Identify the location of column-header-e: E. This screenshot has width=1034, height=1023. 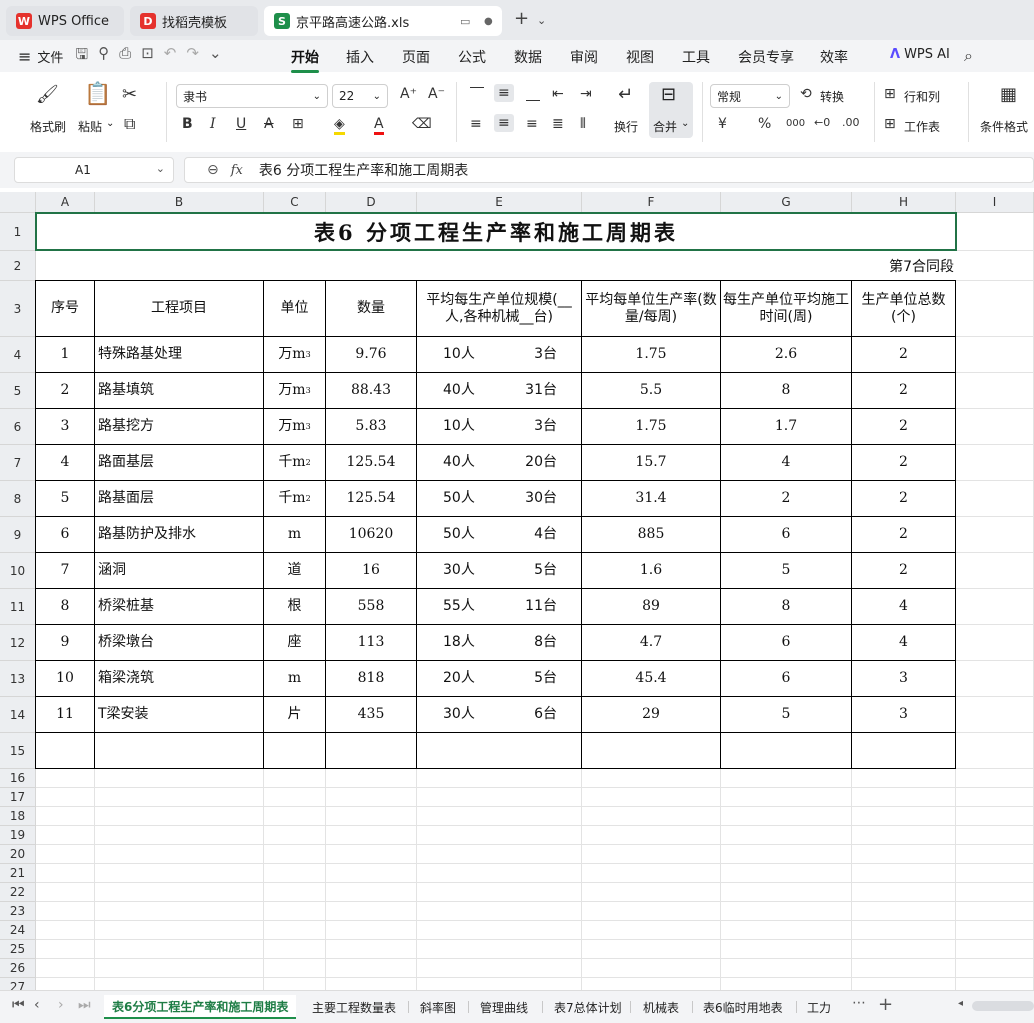
(499, 202).